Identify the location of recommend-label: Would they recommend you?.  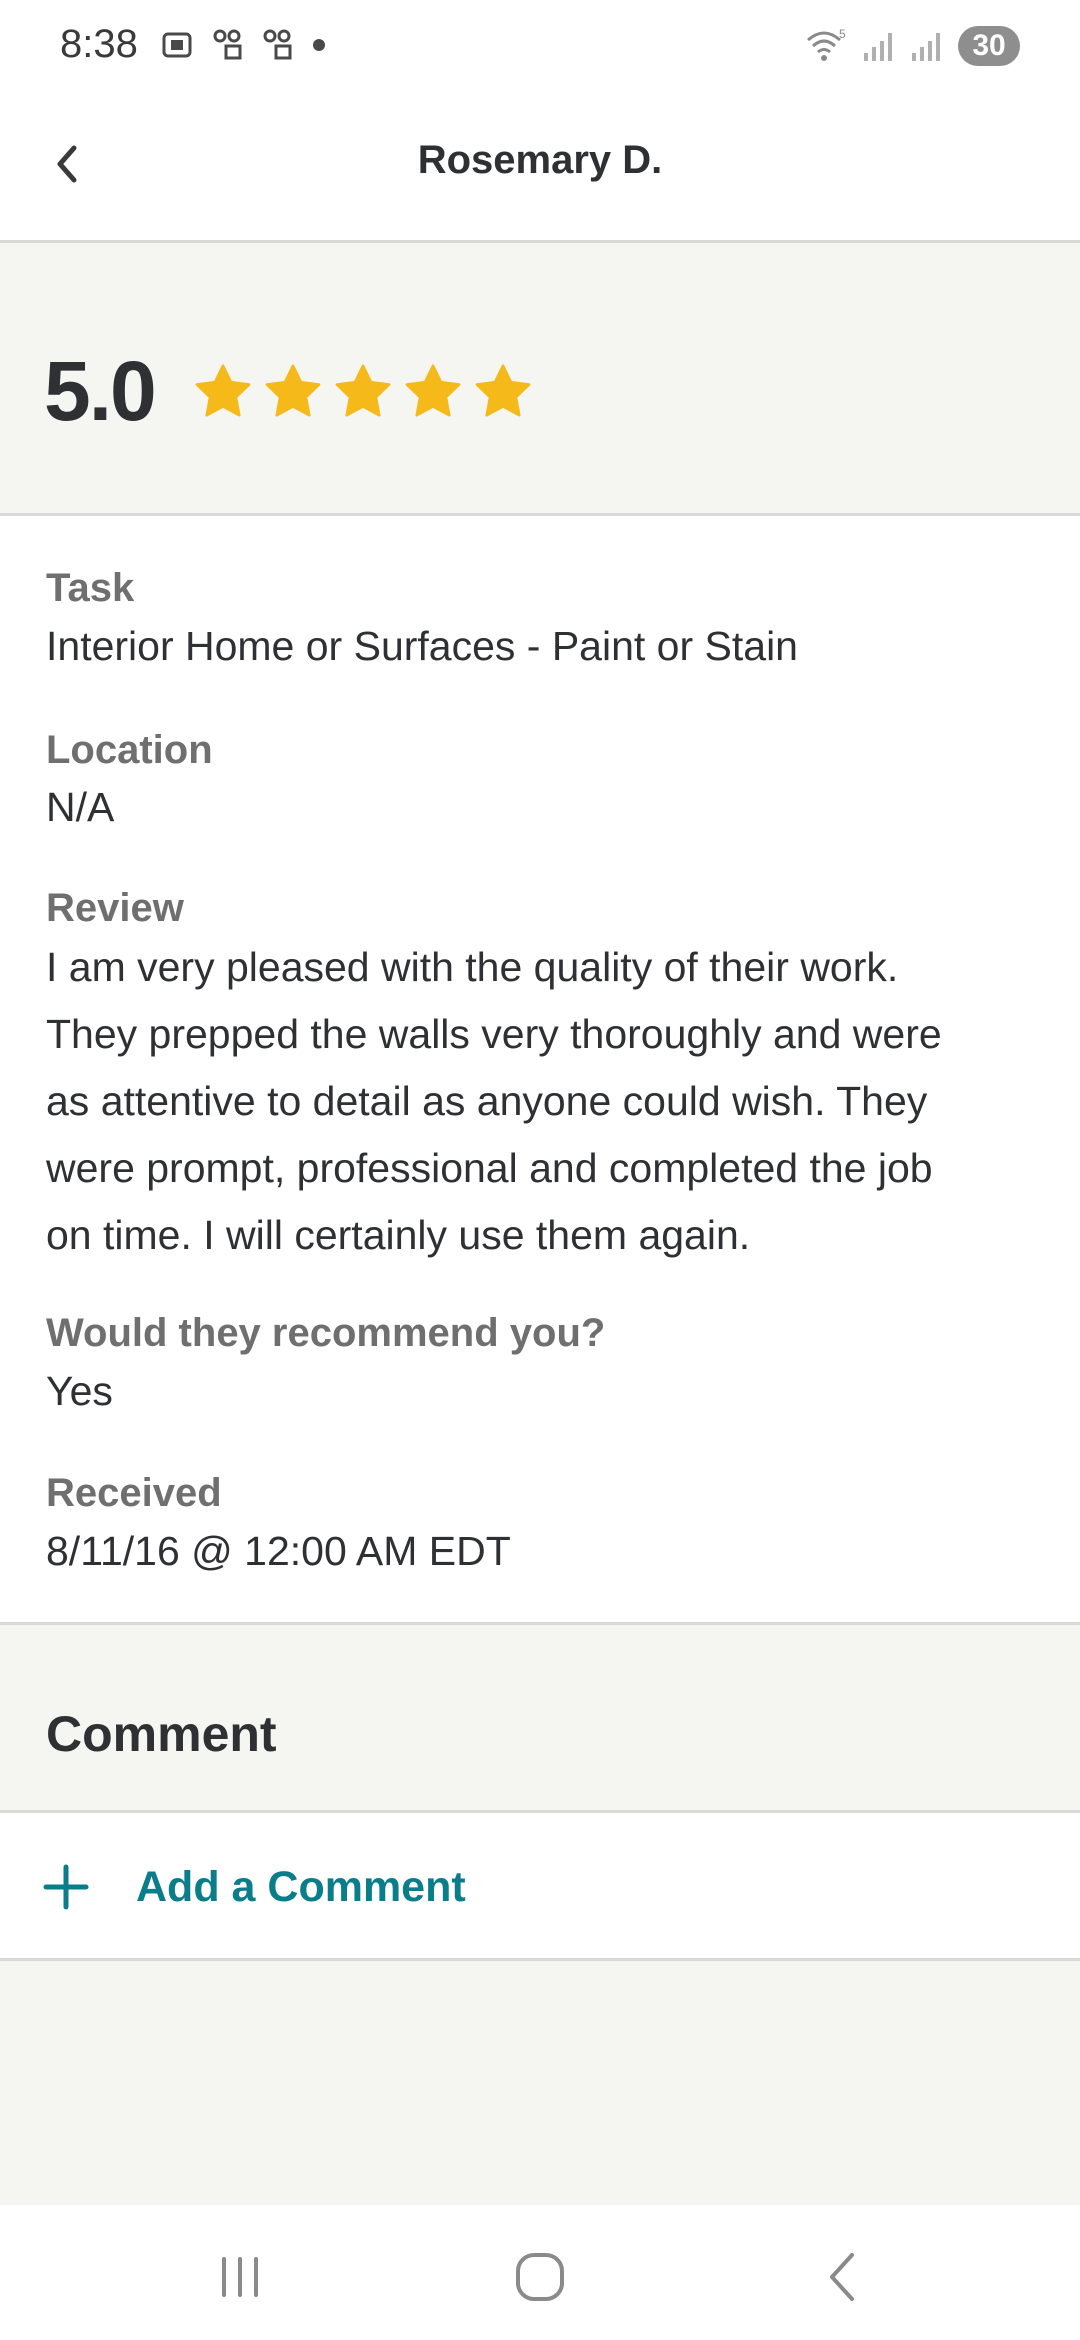
(326, 1333).